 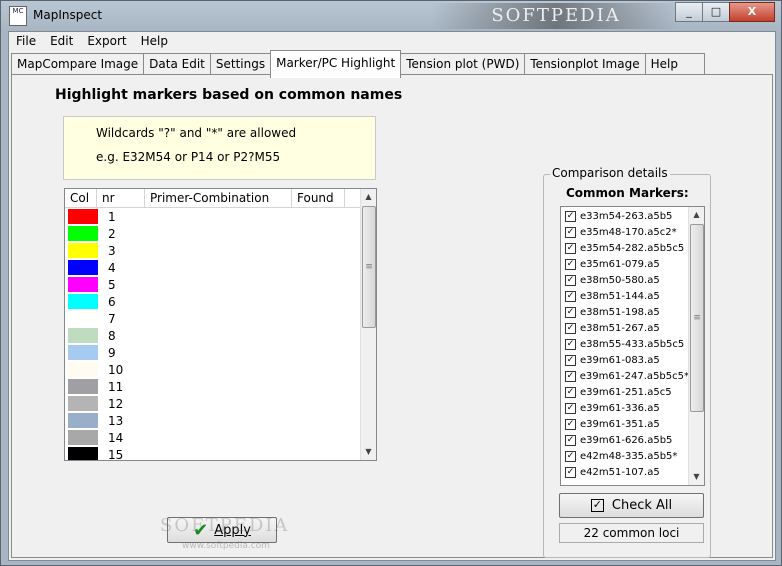 What do you see at coordinates (106, 42) in the screenshot?
I see `menu-export: Export` at bounding box center [106, 42].